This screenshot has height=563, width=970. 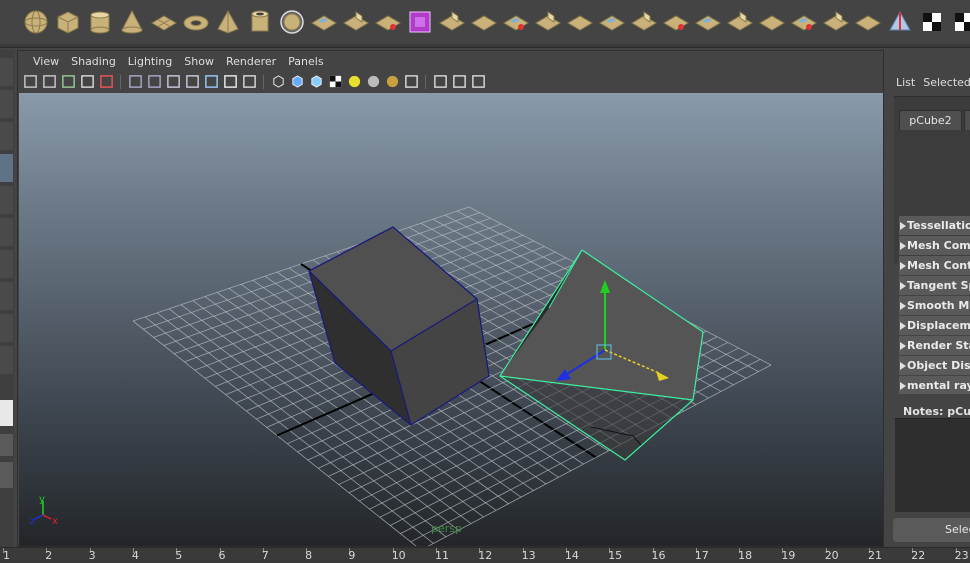 What do you see at coordinates (548, 22) in the screenshot?
I see `extrude-icon` at bounding box center [548, 22].